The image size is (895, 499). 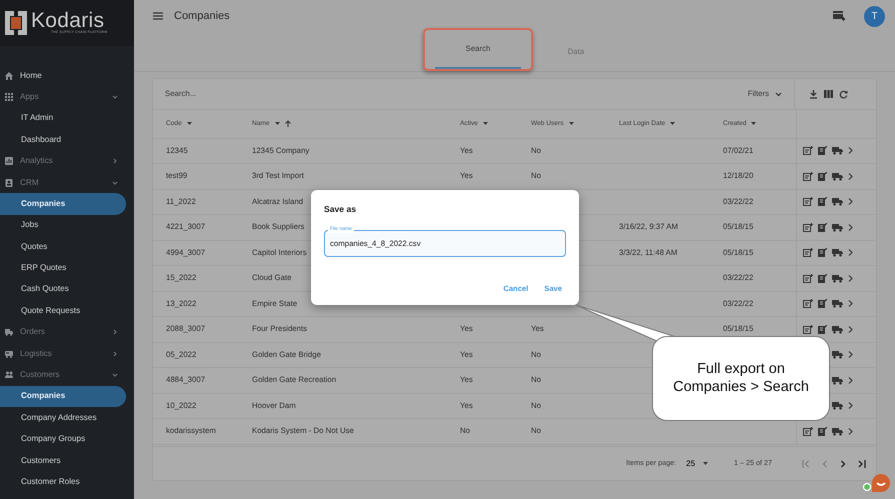 I want to click on chevron-down-icon, so click(x=778, y=94).